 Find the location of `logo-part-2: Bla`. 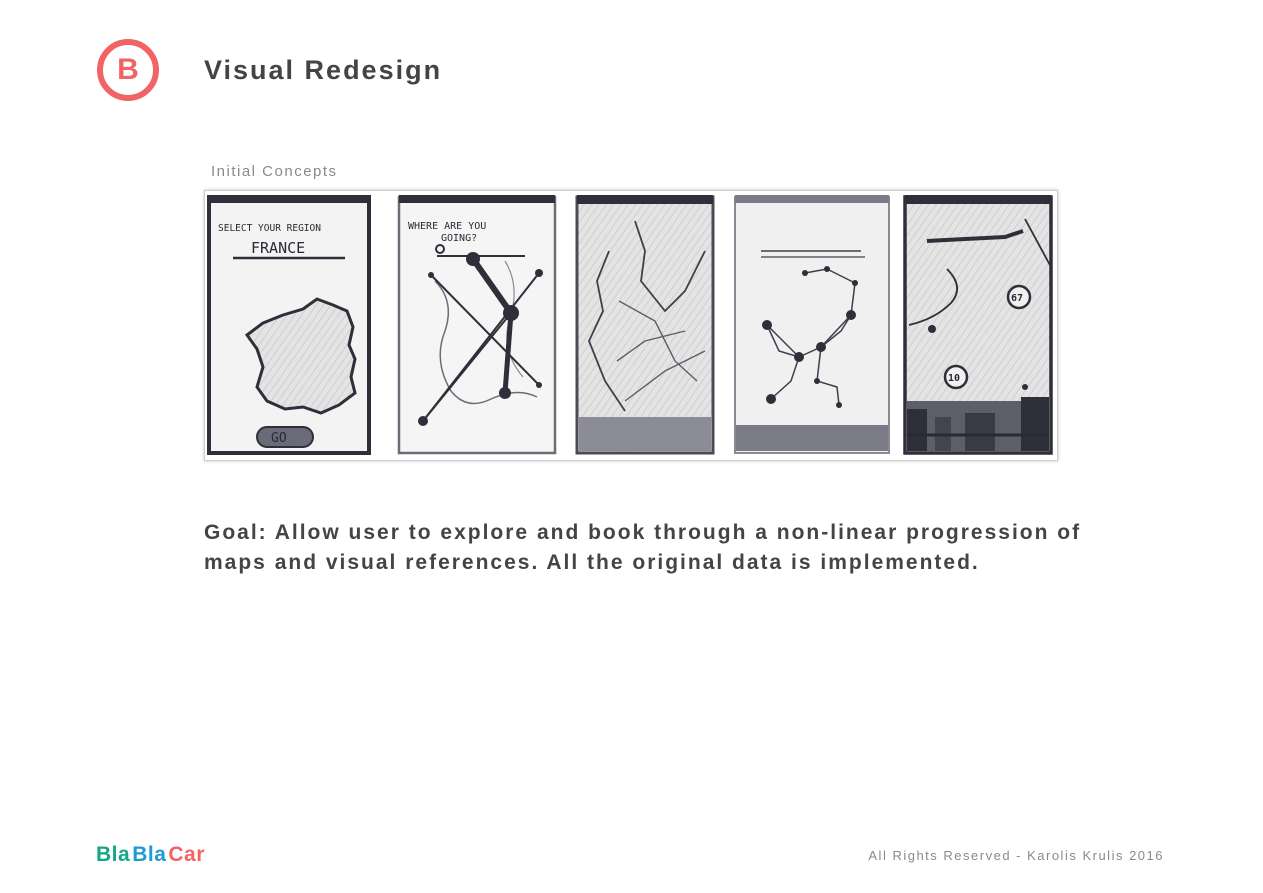

logo-part-2: Bla is located at coordinates (149, 854).